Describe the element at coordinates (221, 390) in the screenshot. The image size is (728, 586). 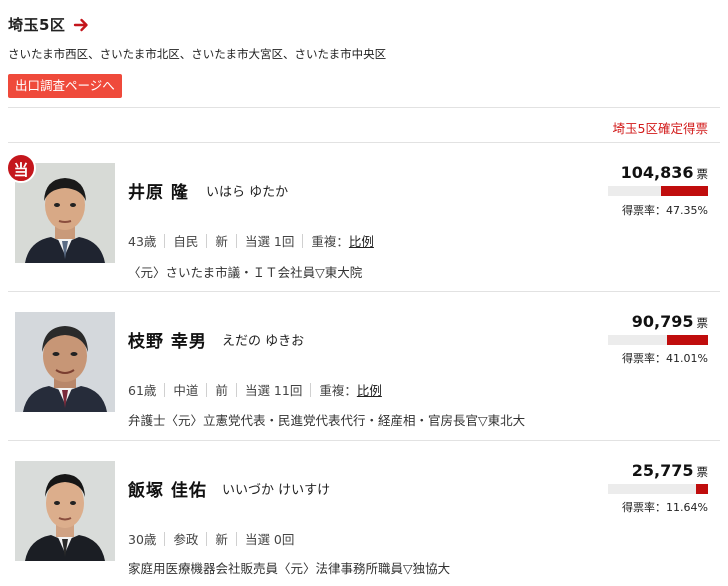
I see `candidate-status: 前` at that location.